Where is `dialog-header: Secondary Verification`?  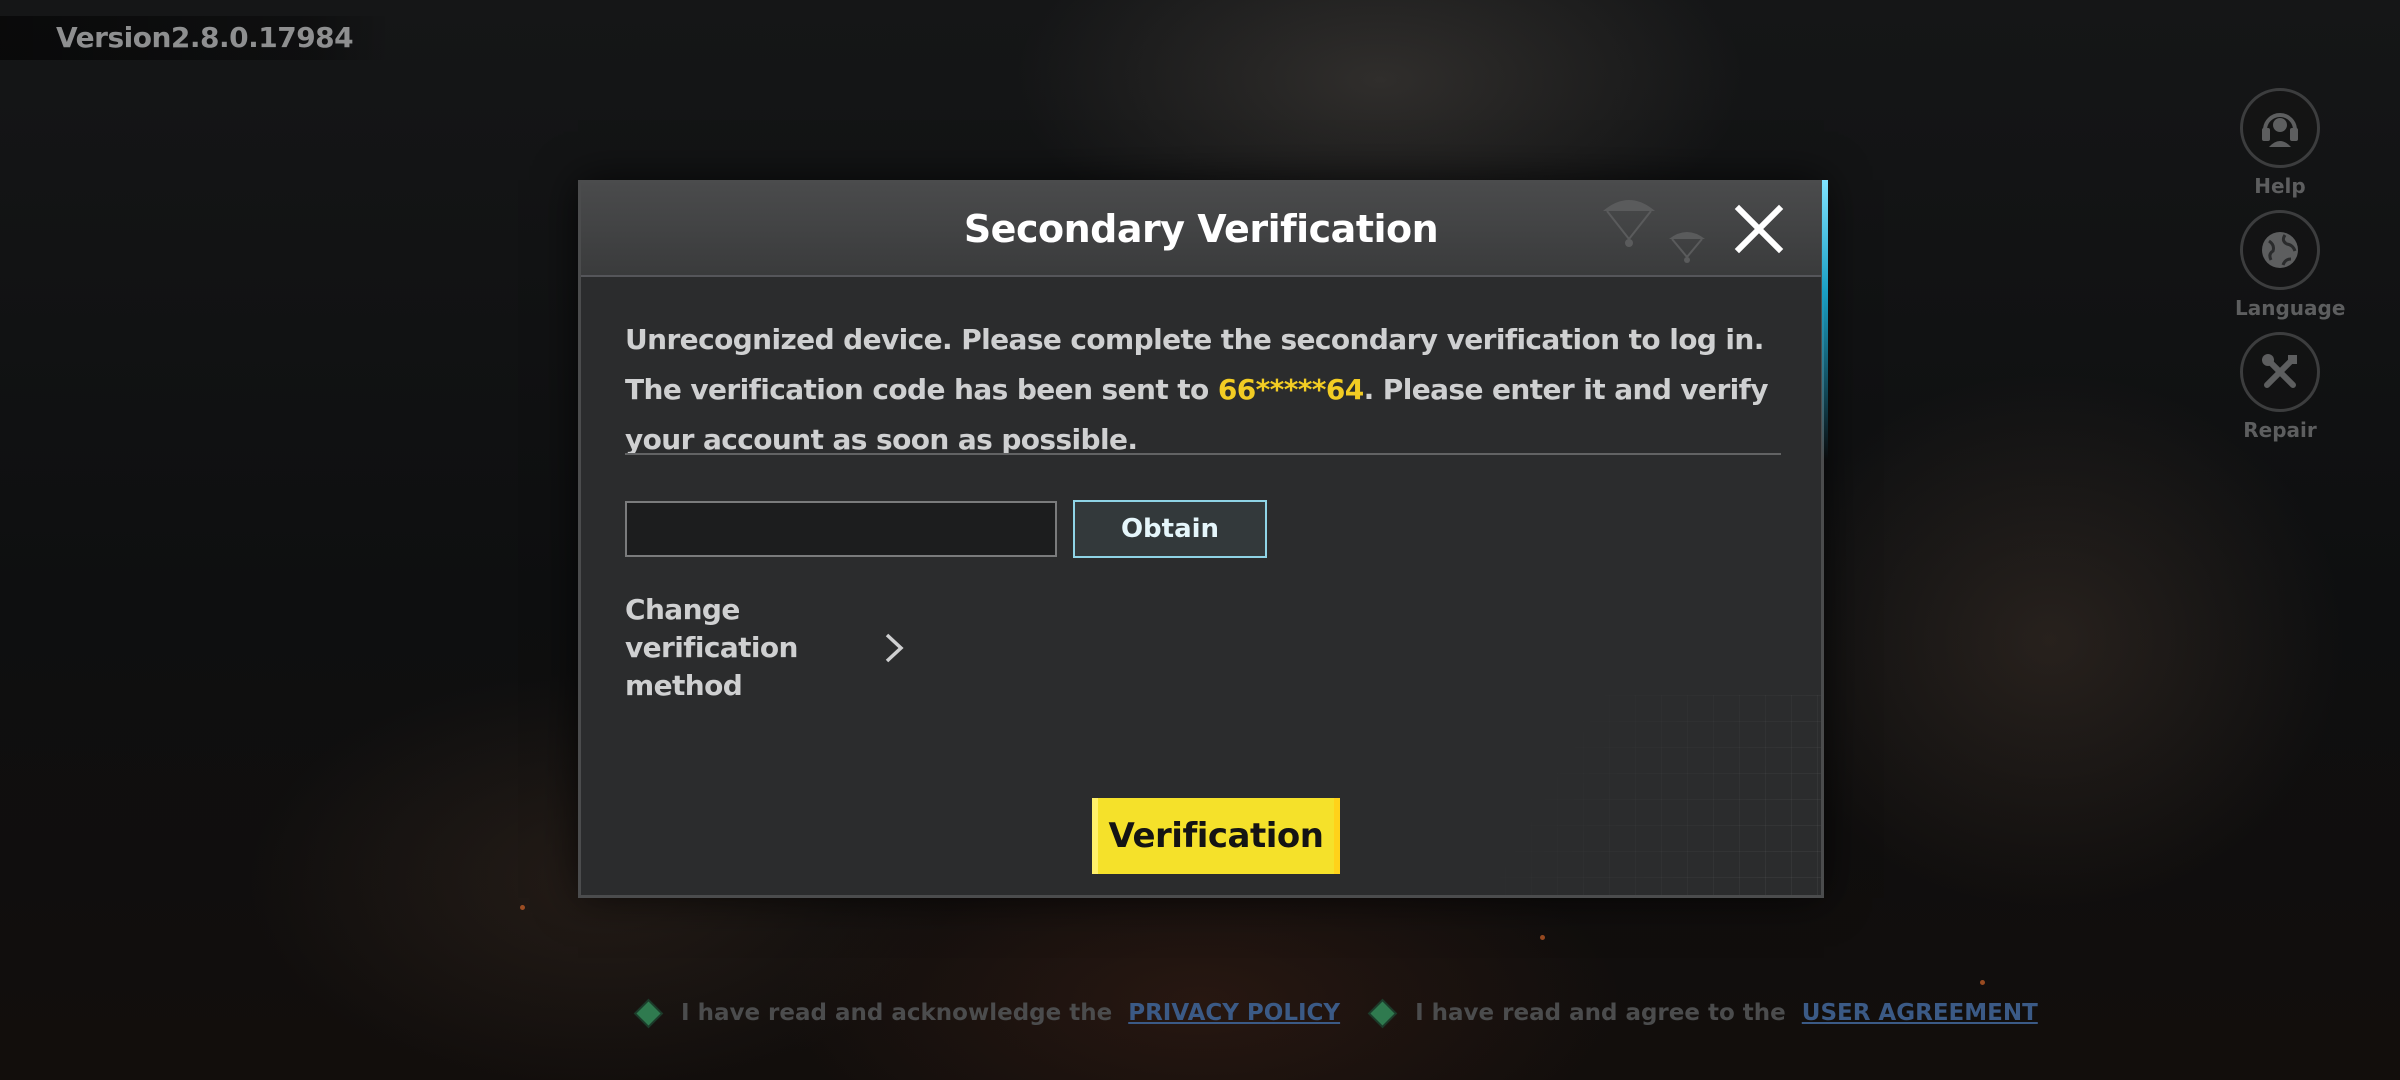
dialog-header: Secondary Verification is located at coordinates (1201, 230).